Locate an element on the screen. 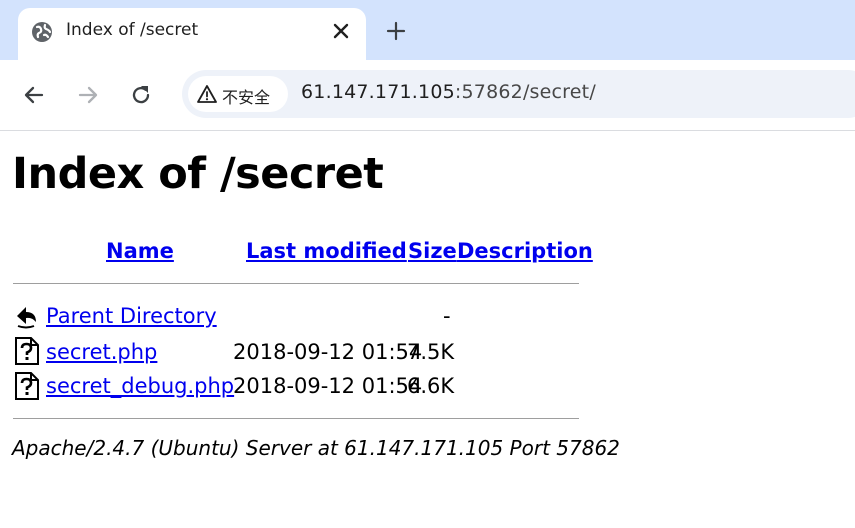  column-header-name: Name is located at coordinates (140, 251).